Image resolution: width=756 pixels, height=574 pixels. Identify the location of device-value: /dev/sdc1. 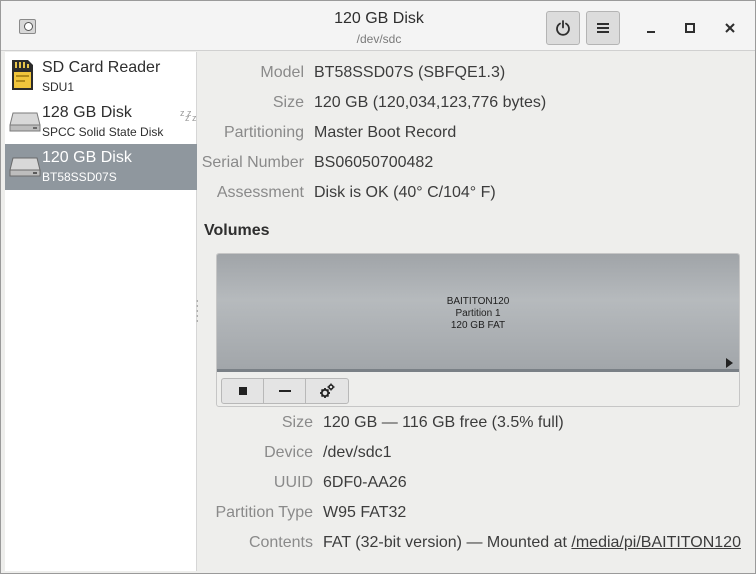
(357, 452).